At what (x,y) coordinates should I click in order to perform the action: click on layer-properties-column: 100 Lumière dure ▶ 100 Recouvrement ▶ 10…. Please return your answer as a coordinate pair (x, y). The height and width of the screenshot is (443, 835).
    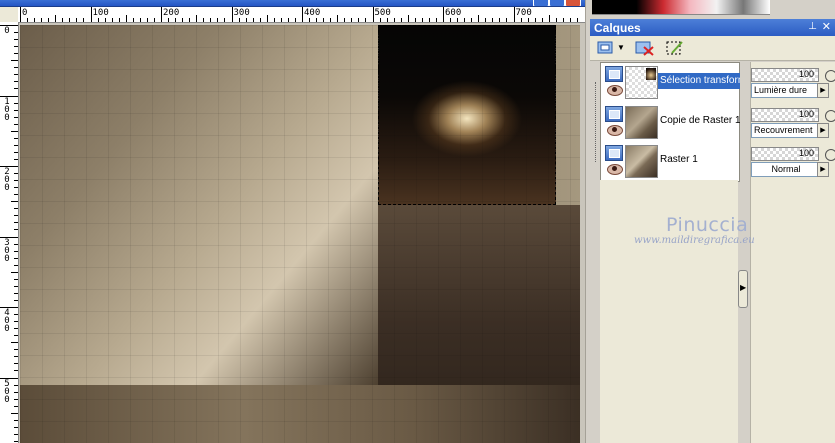
    Looking at the image, I should click on (792, 252).